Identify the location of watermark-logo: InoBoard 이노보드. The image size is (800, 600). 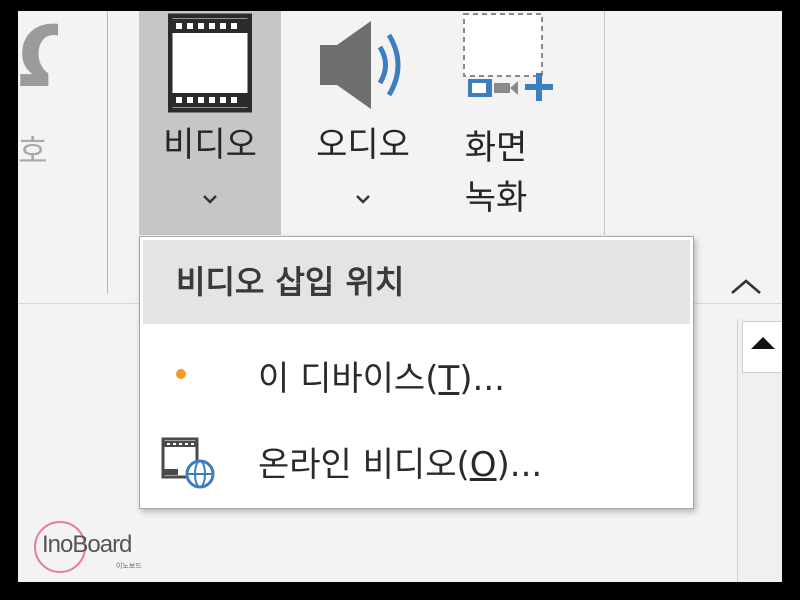
(94, 549).